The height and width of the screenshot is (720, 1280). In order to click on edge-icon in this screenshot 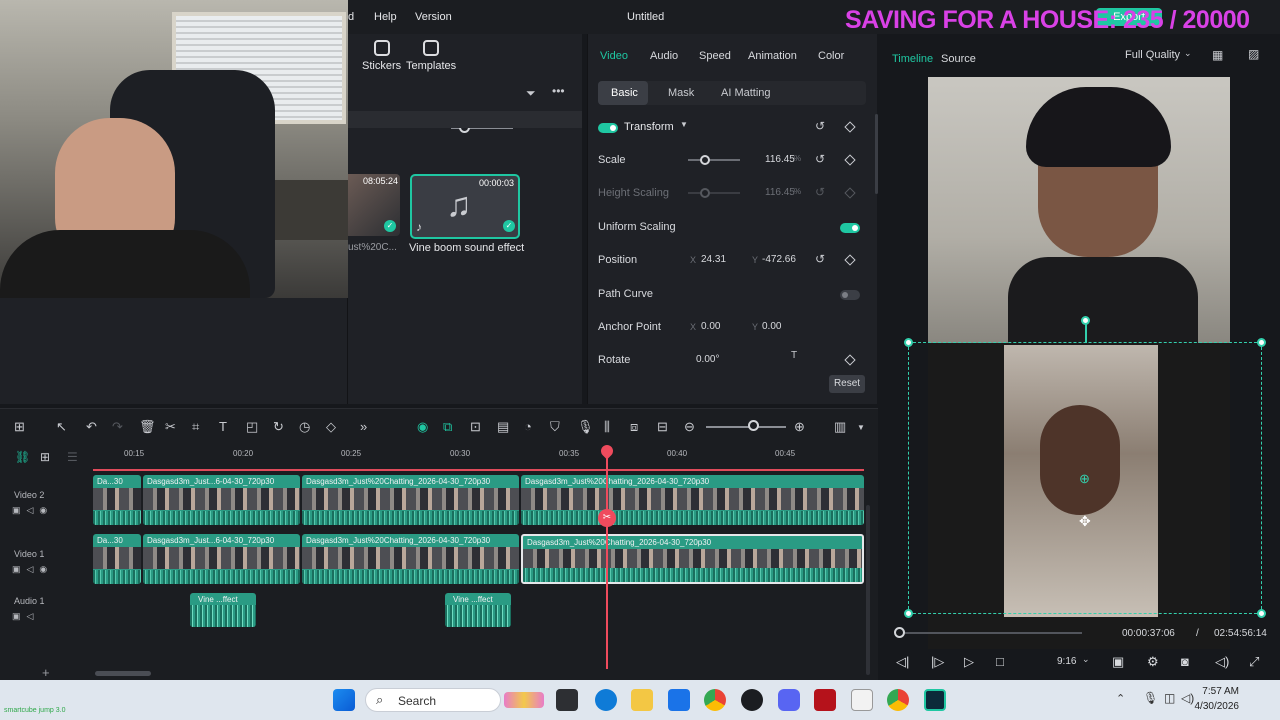, I will do `click(606, 700)`.